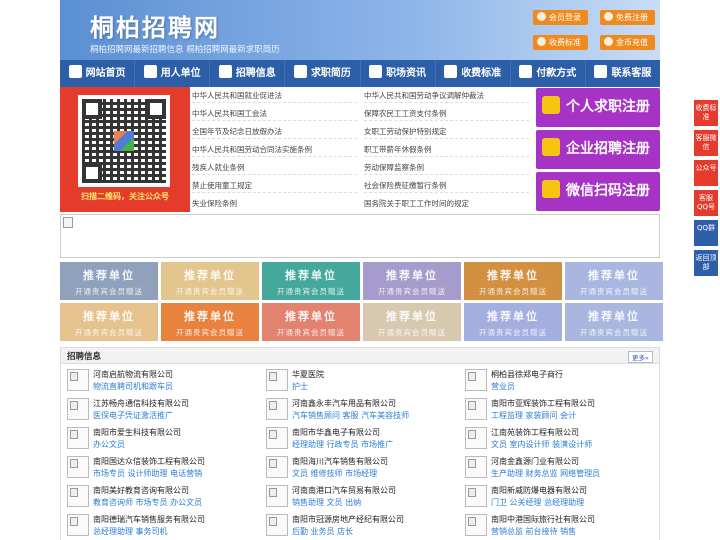 The image size is (720, 540). Describe the element at coordinates (214, 203) in the screenshot. I see `law-link: 失业保险条例` at that location.